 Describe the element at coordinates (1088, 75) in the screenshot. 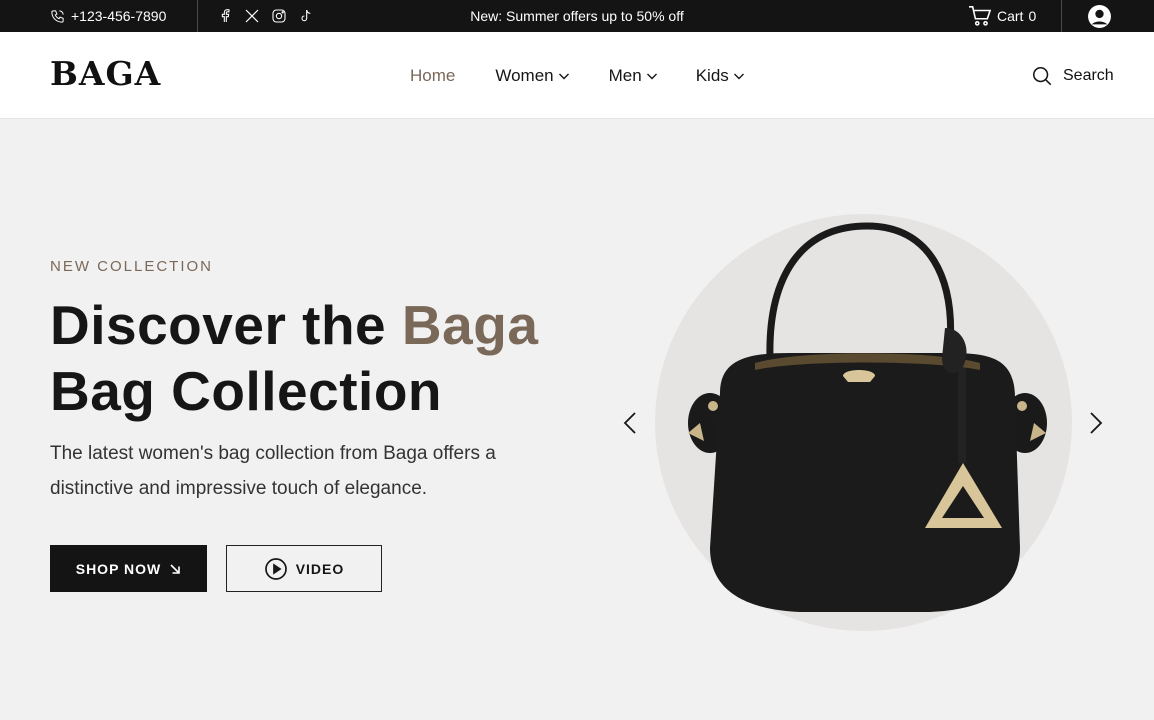

I see `search-label: Search` at that location.